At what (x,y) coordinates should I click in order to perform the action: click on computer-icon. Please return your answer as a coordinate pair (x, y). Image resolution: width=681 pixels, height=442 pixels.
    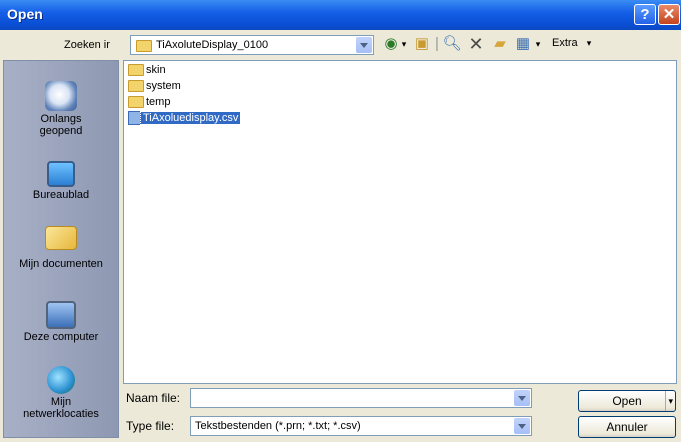
    Looking at the image, I should click on (61, 315).